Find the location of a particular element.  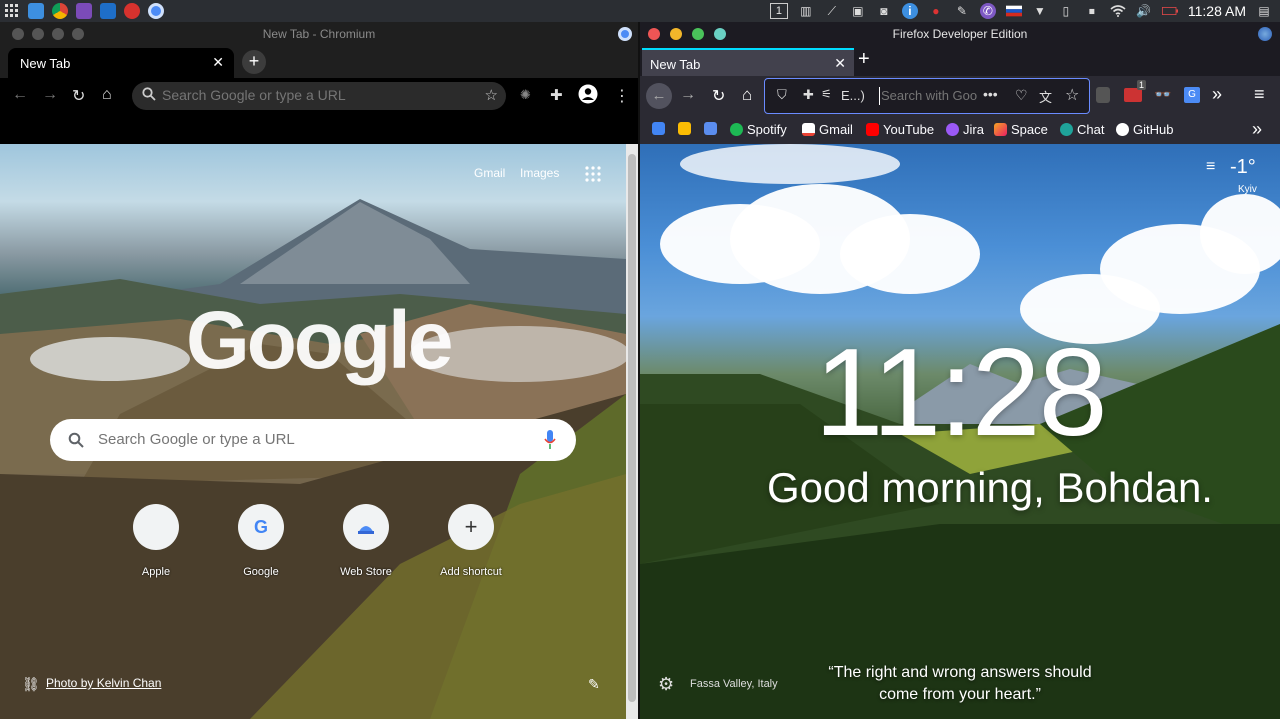

bookmark-gmail: Gmail is located at coordinates (827, 129).